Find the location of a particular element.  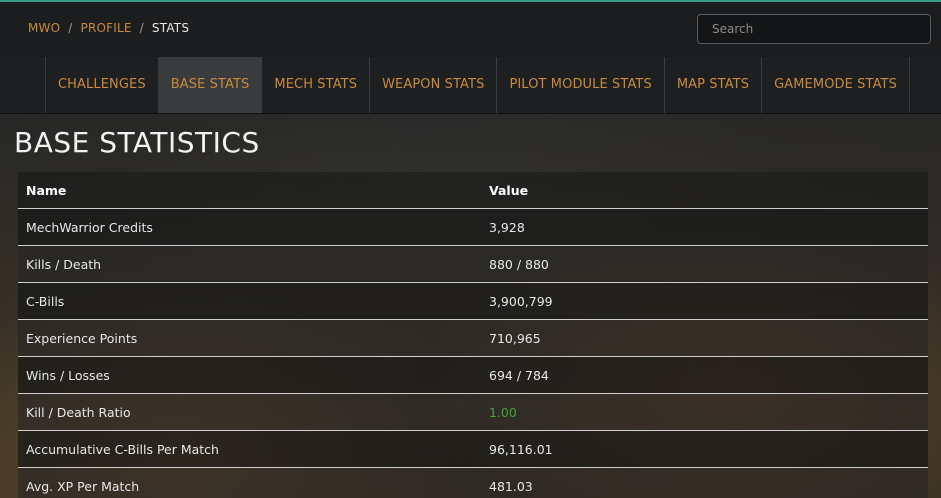

table-row: C-Bills 3,900,799 is located at coordinates (473, 301).